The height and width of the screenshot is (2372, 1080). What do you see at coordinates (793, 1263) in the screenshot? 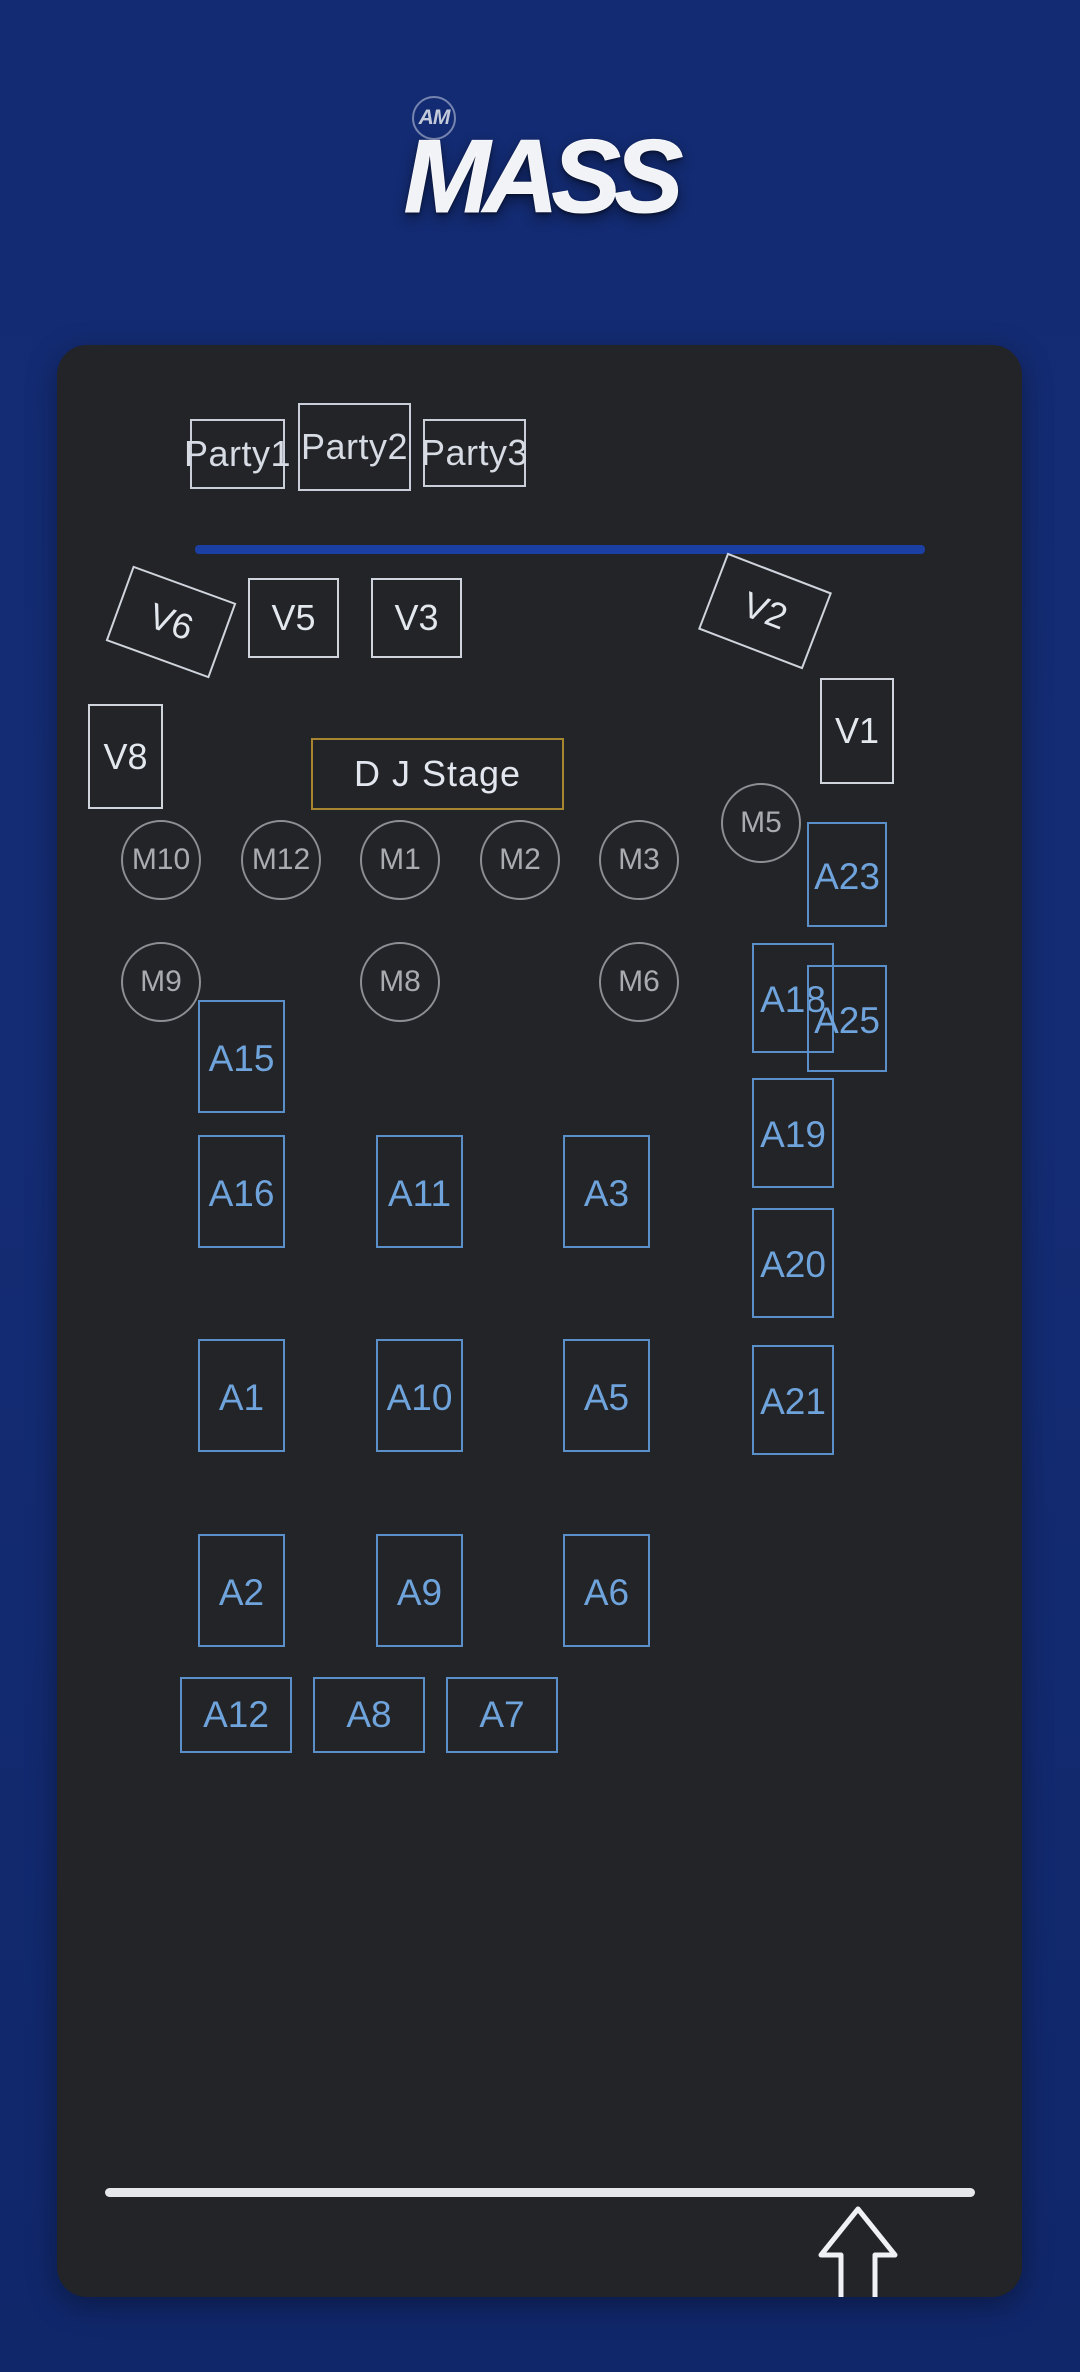
I see `a-table-a20: A20` at bounding box center [793, 1263].